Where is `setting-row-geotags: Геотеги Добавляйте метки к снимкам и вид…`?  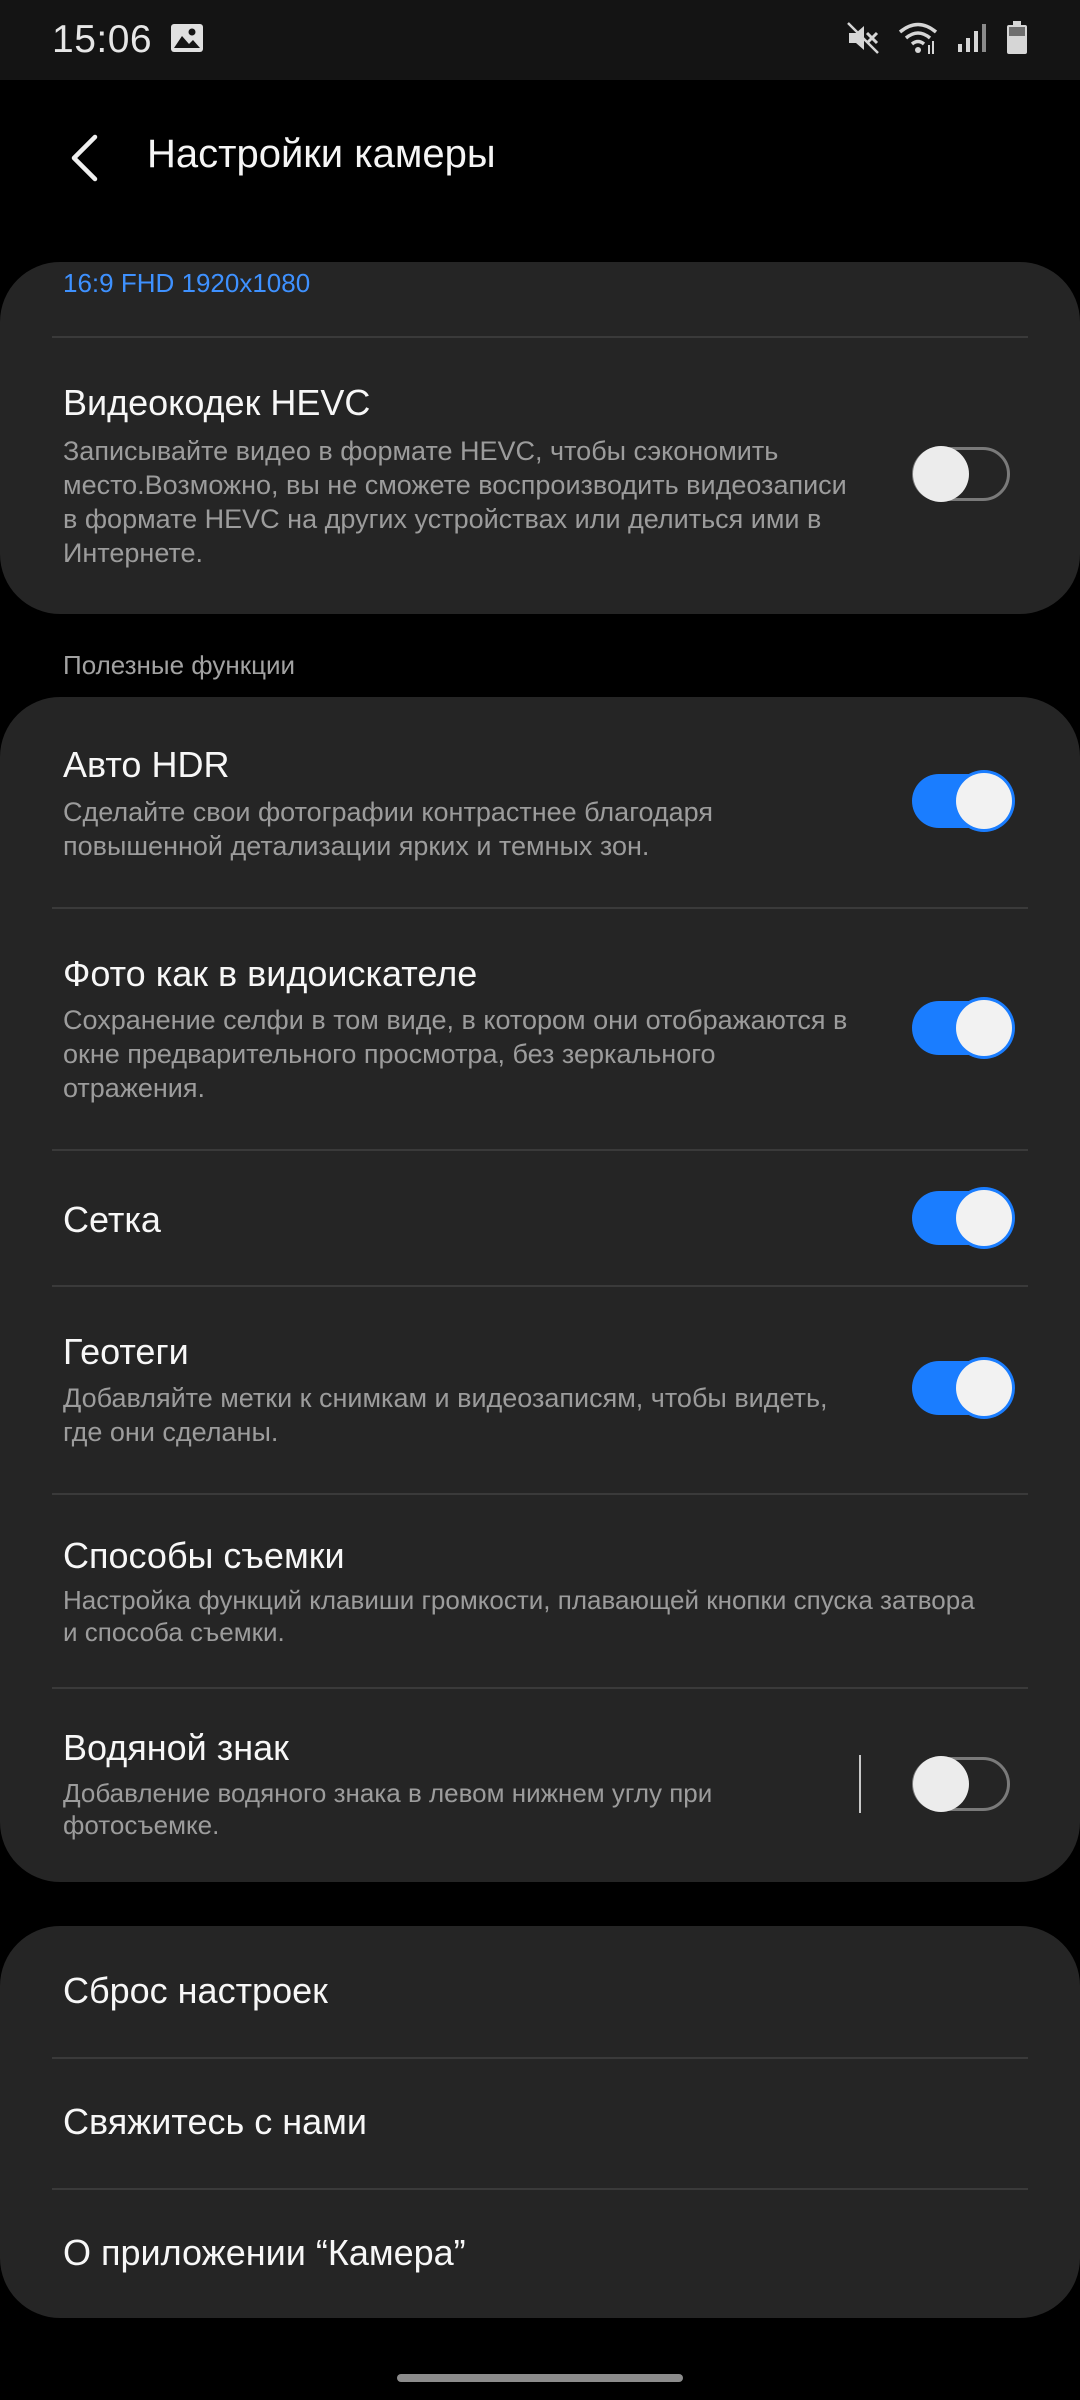 setting-row-geotags: Геотеги Добавляйте метки к снимкам и вид… is located at coordinates (540, 1390).